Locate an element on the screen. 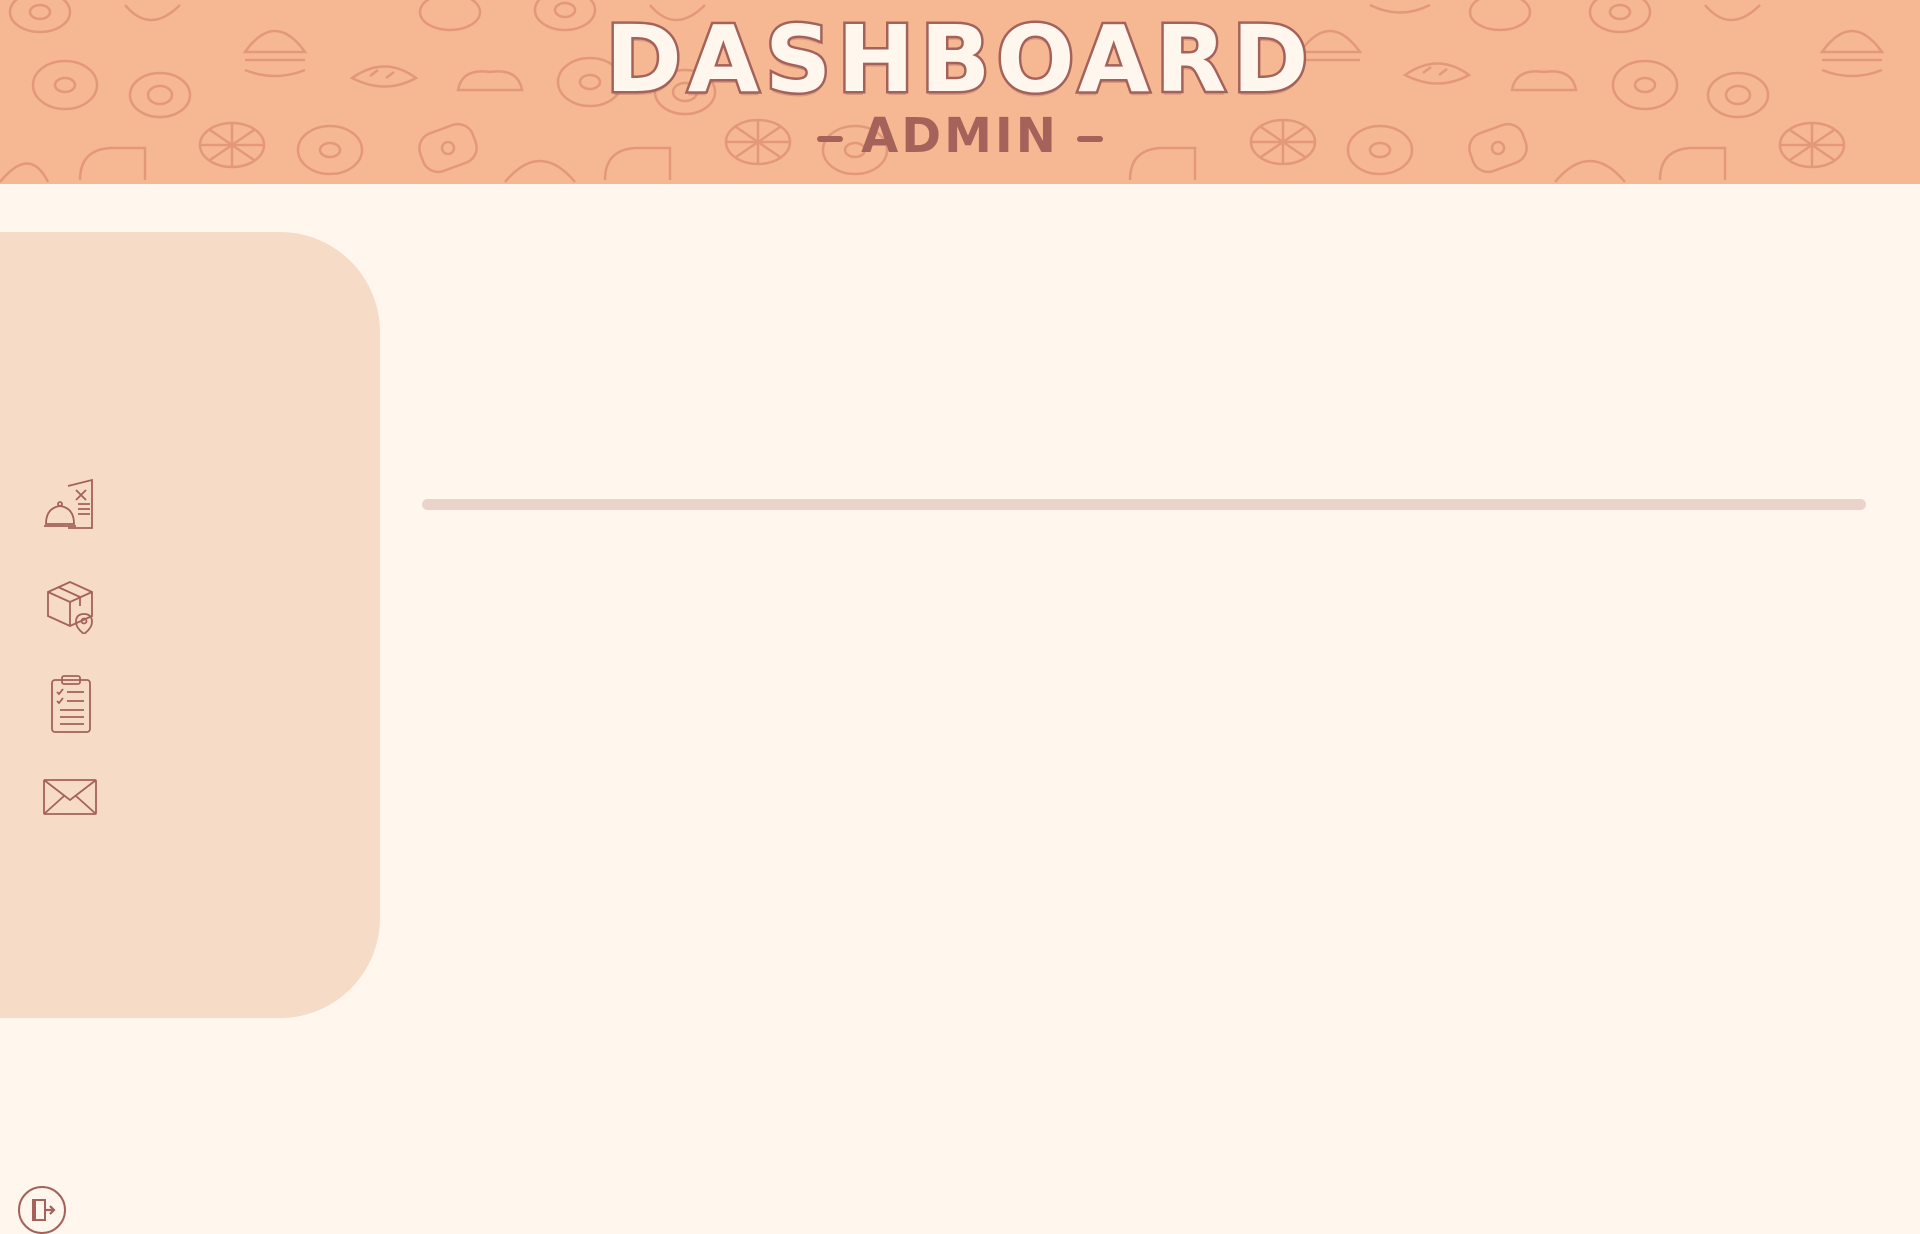 The height and width of the screenshot is (1234, 1920). package-location-icon is located at coordinates (70, 607).